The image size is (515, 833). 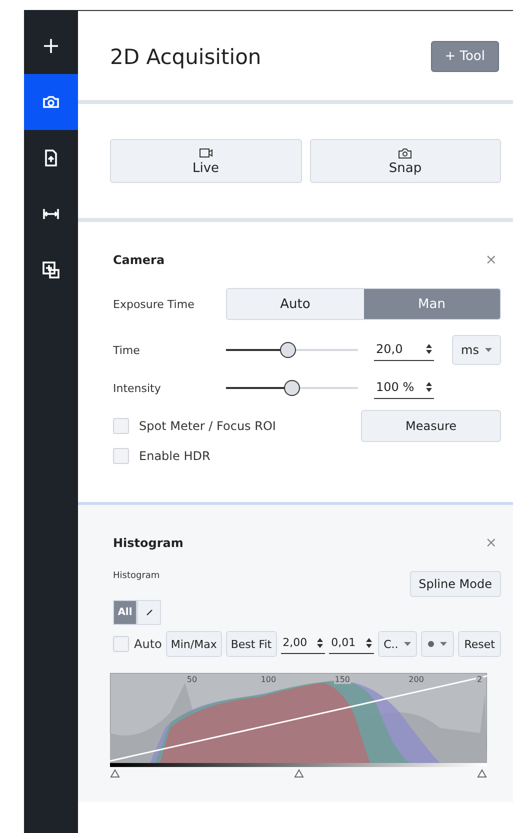 What do you see at coordinates (136, 576) in the screenshot?
I see `subsection-label: Histogram` at bounding box center [136, 576].